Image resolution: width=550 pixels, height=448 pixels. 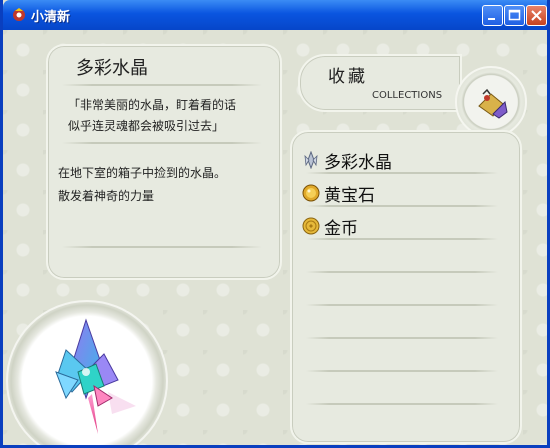 What do you see at coordinates (106, 196) in the screenshot?
I see `item-description-line-2: 散发着神奇的力量` at bounding box center [106, 196].